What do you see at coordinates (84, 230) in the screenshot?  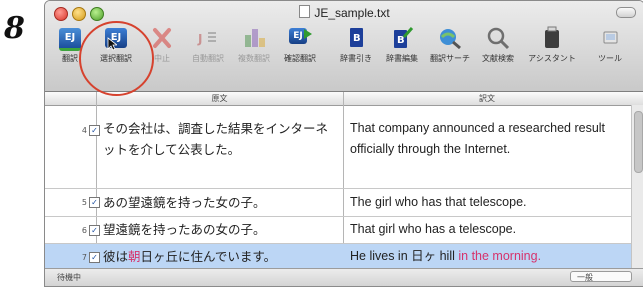 I see `row-number: 6` at bounding box center [84, 230].